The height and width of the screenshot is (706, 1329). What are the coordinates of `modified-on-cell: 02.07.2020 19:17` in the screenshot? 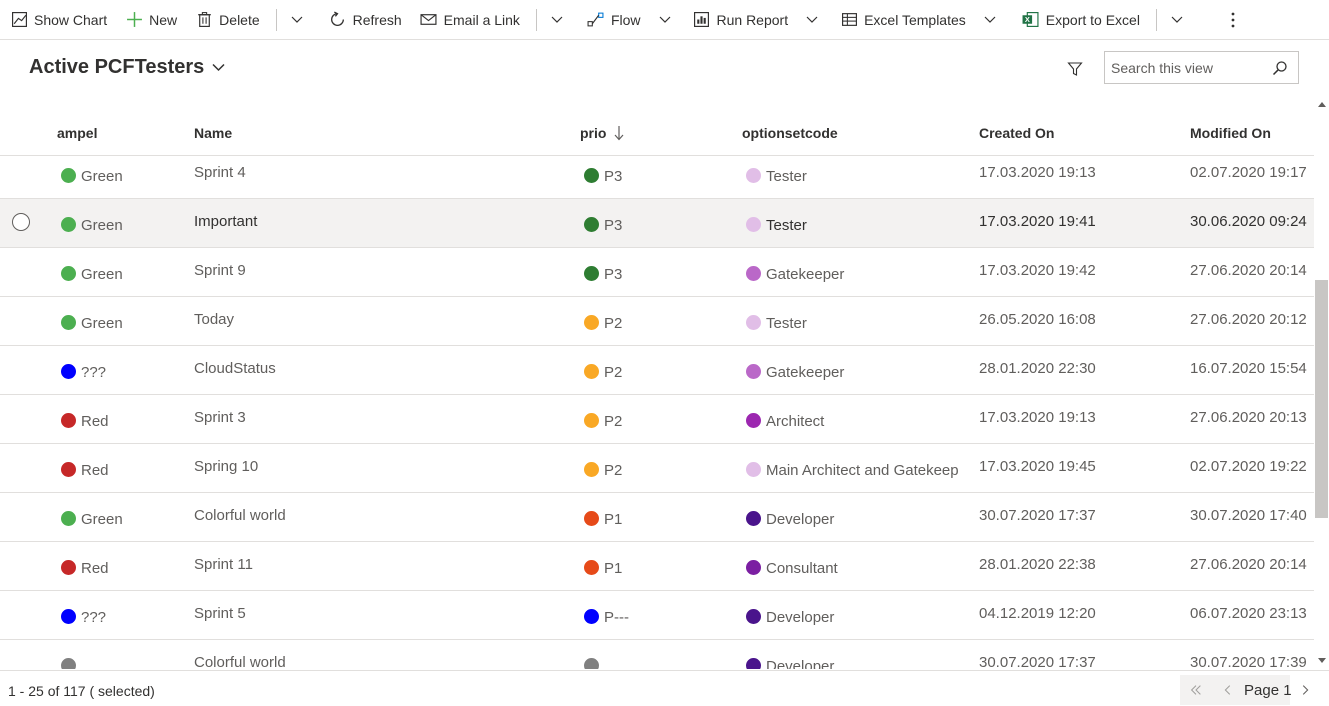 It's located at (1248, 172).